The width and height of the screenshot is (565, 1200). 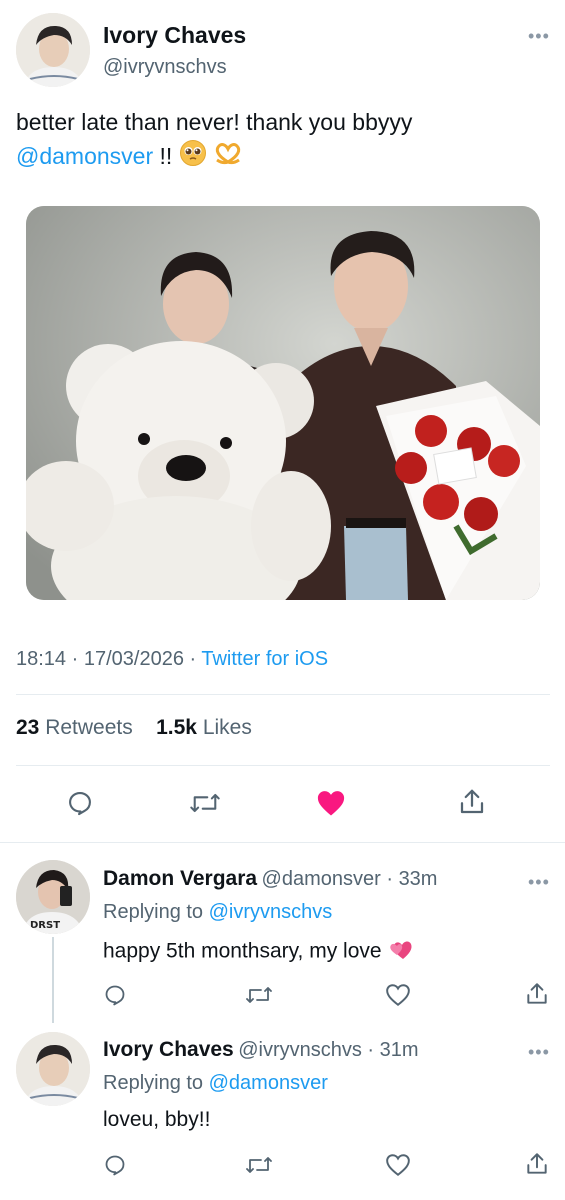 I want to click on tweet-text-suffix: !!, so click(x=163, y=156).